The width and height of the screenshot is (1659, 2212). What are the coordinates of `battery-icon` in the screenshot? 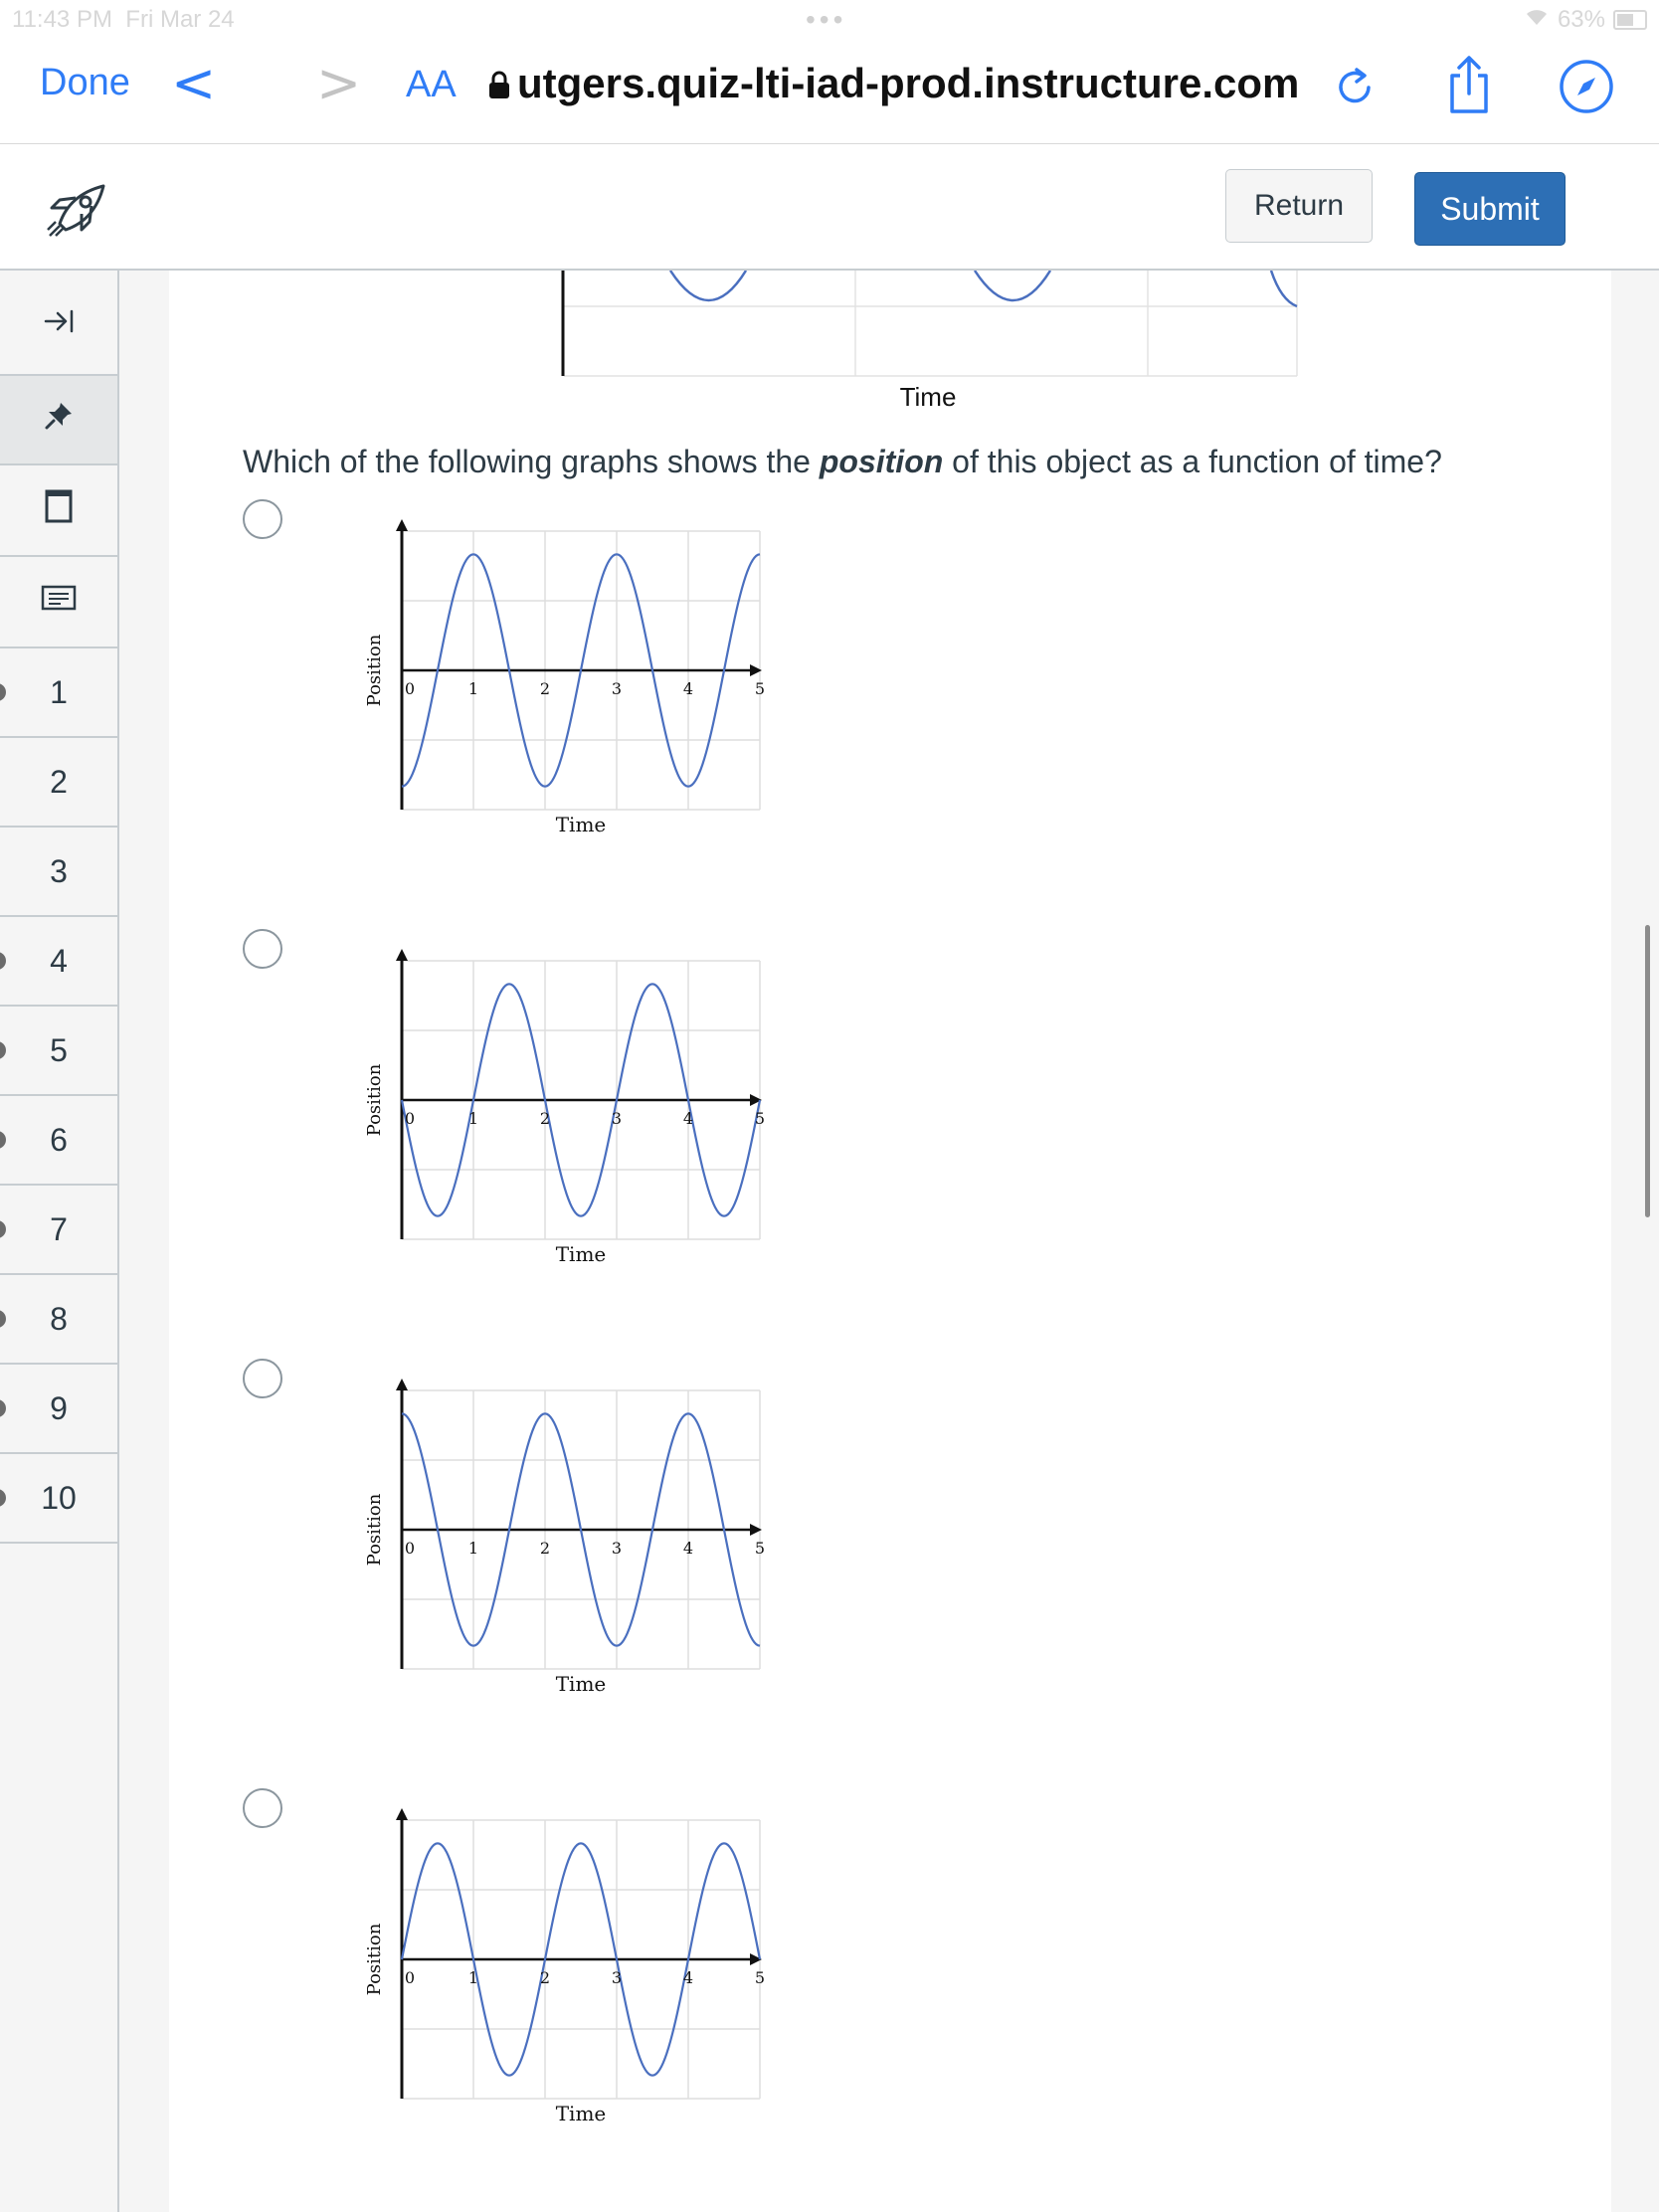 It's located at (1630, 20).